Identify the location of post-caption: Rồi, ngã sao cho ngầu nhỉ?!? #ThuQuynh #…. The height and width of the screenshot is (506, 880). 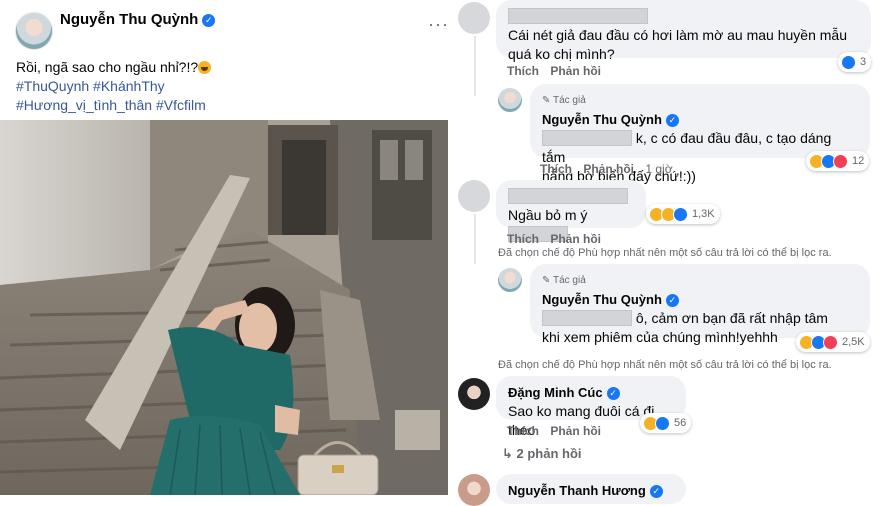
(114, 86).